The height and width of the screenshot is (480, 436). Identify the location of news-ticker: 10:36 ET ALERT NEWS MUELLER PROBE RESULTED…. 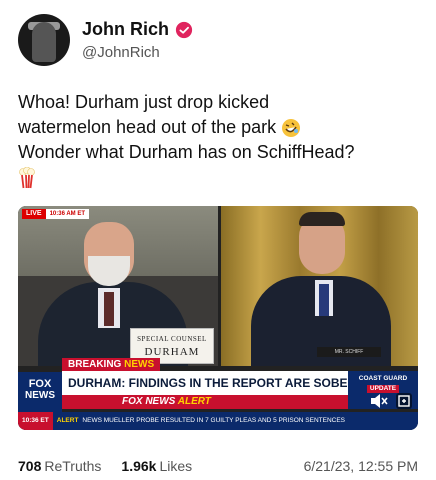
(218, 421).